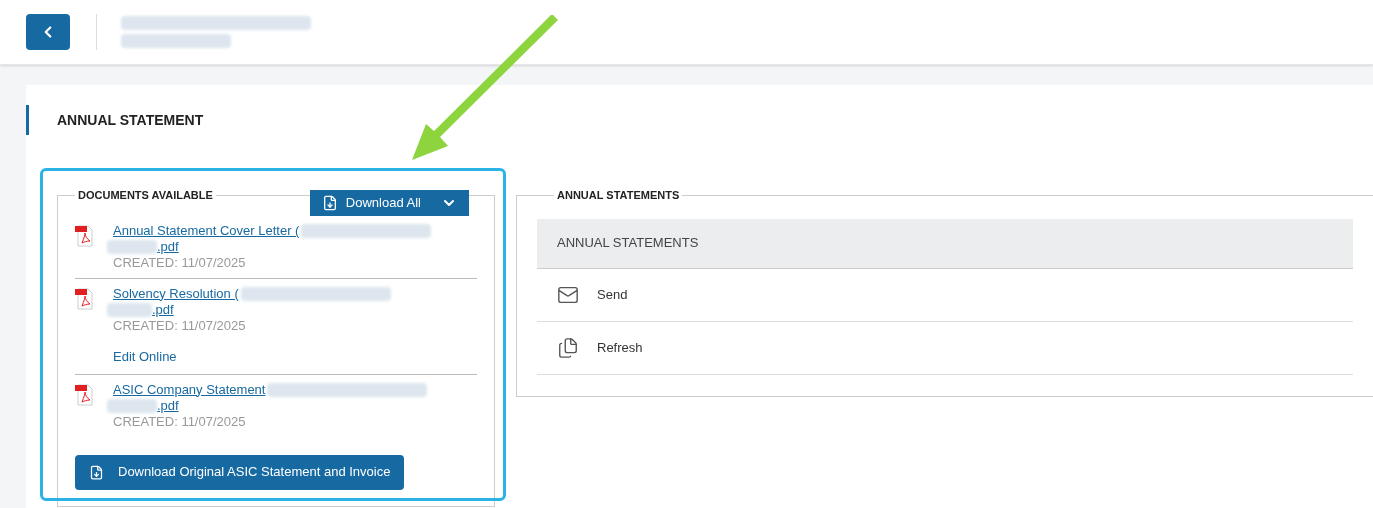 This screenshot has height=508, width=1373. I want to click on document-link: ASIC Company Statement, so click(189, 389).